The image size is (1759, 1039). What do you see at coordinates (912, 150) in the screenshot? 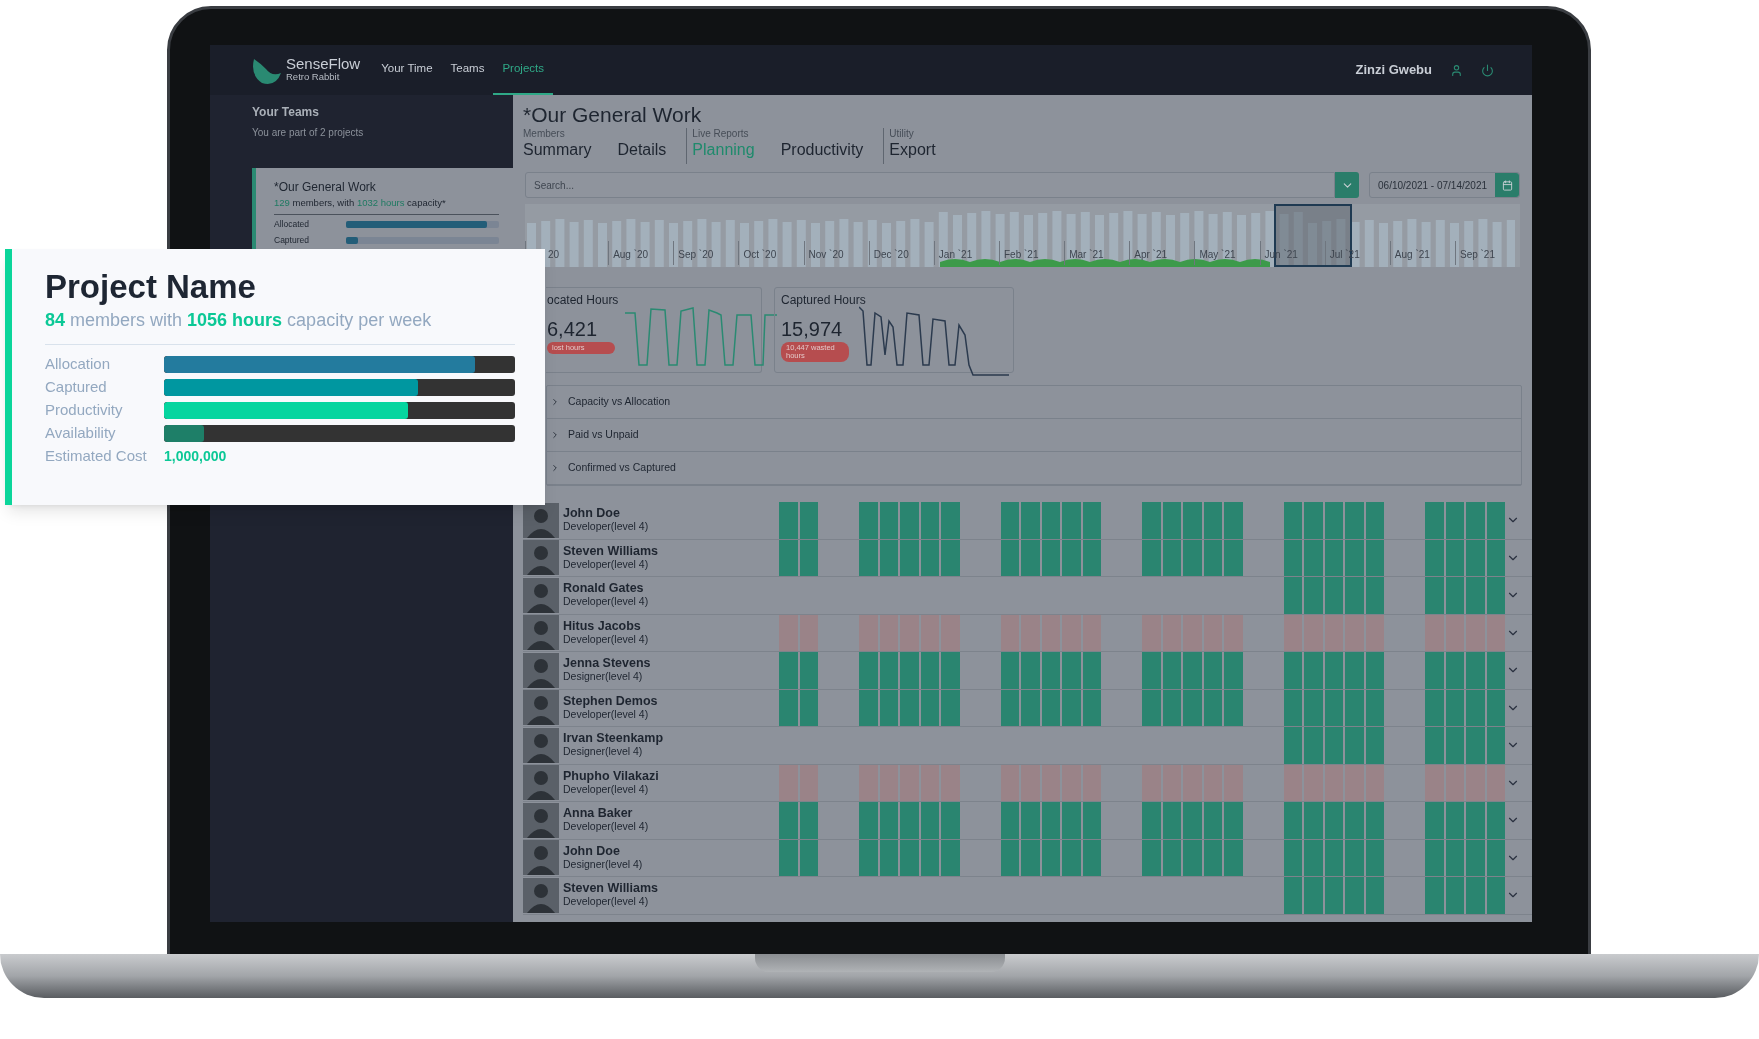
I see `tab: Export` at bounding box center [912, 150].